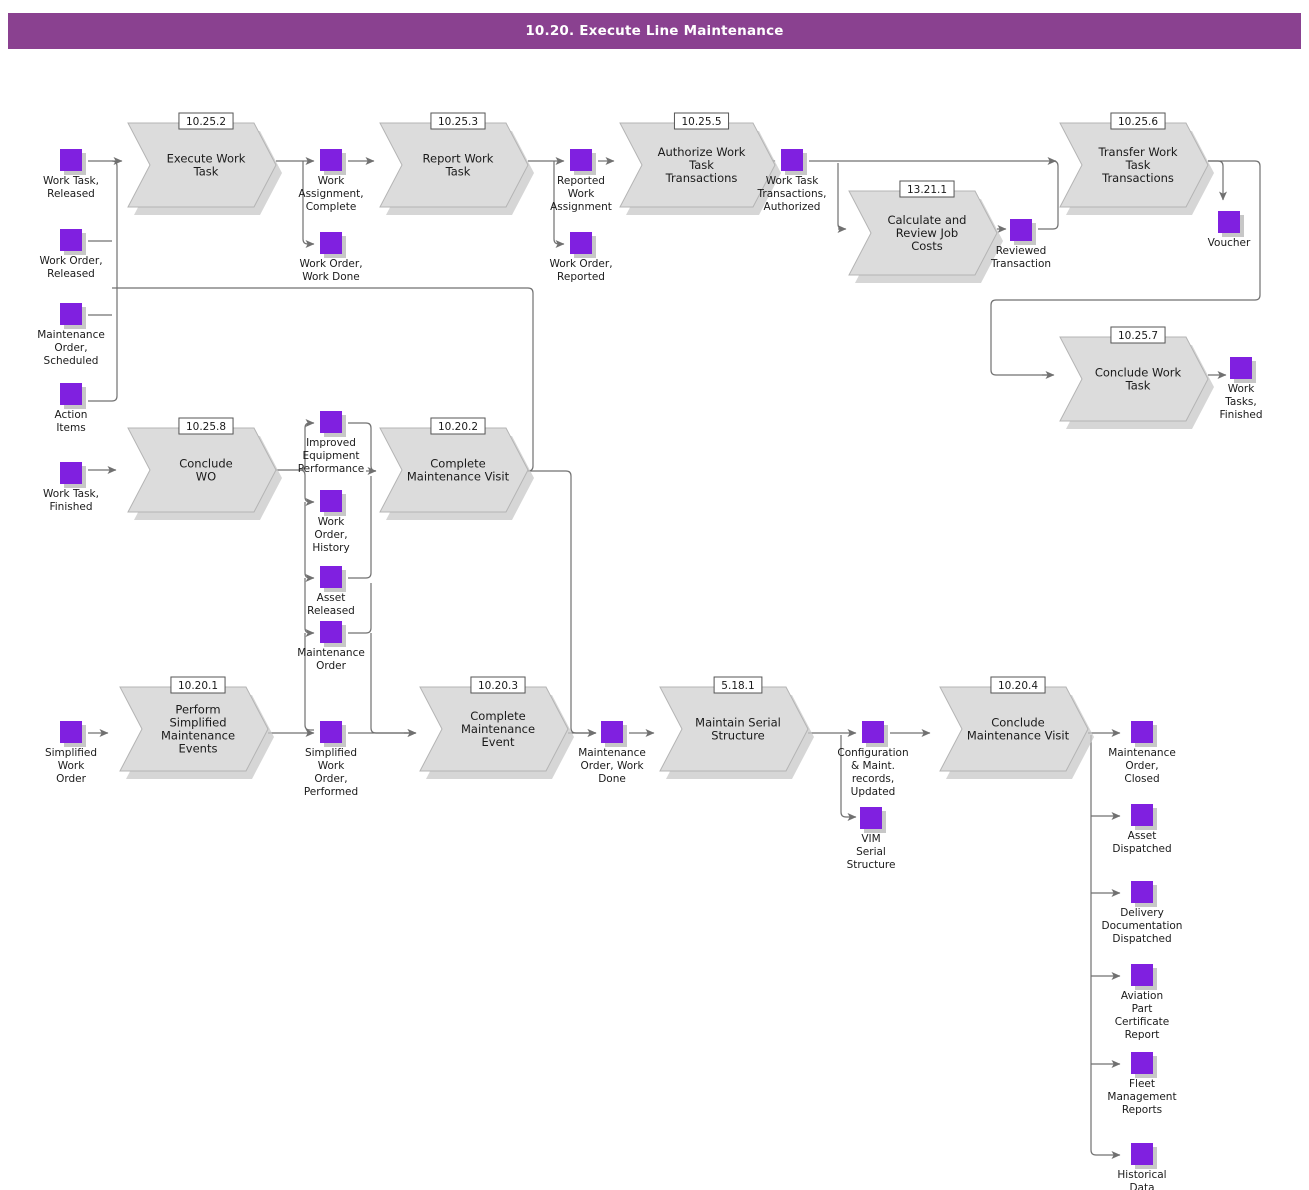  What do you see at coordinates (792, 194) in the screenshot?
I see `object-label: Transactions,` at bounding box center [792, 194].